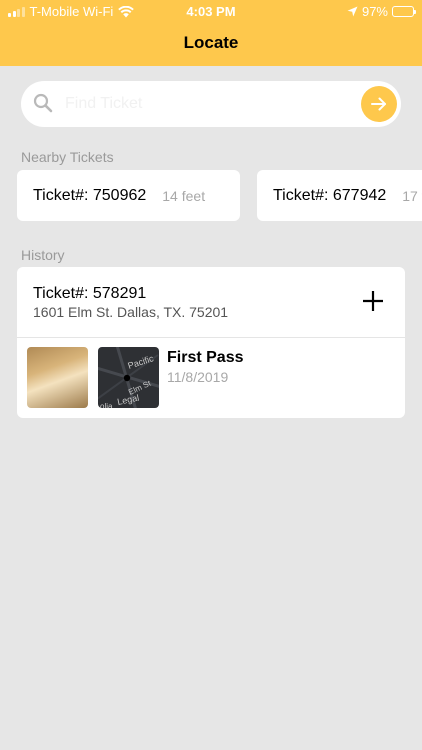 This screenshot has height=750, width=422. Describe the element at coordinates (90, 195) in the screenshot. I see `nearby-ticket-number: Ticket#: 750962` at that location.